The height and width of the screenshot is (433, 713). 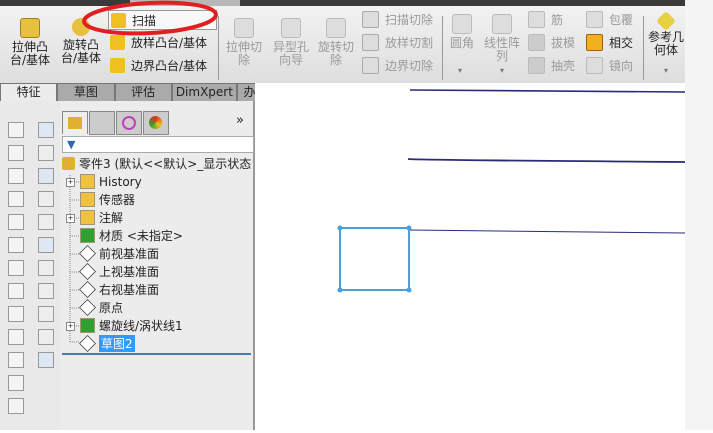 What do you see at coordinates (46, 268) in the screenshot?
I see `sketch-tool-6-icon` at bounding box center [46, 268].